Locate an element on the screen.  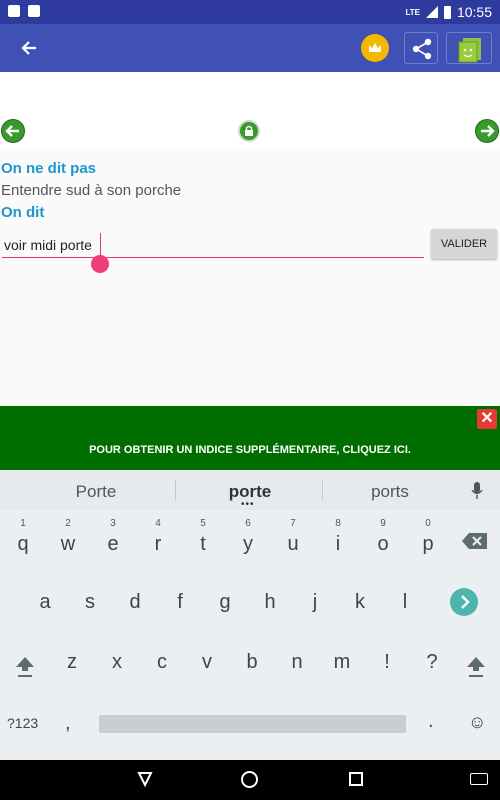
other-apps-button is located at coordinates (469, 48).